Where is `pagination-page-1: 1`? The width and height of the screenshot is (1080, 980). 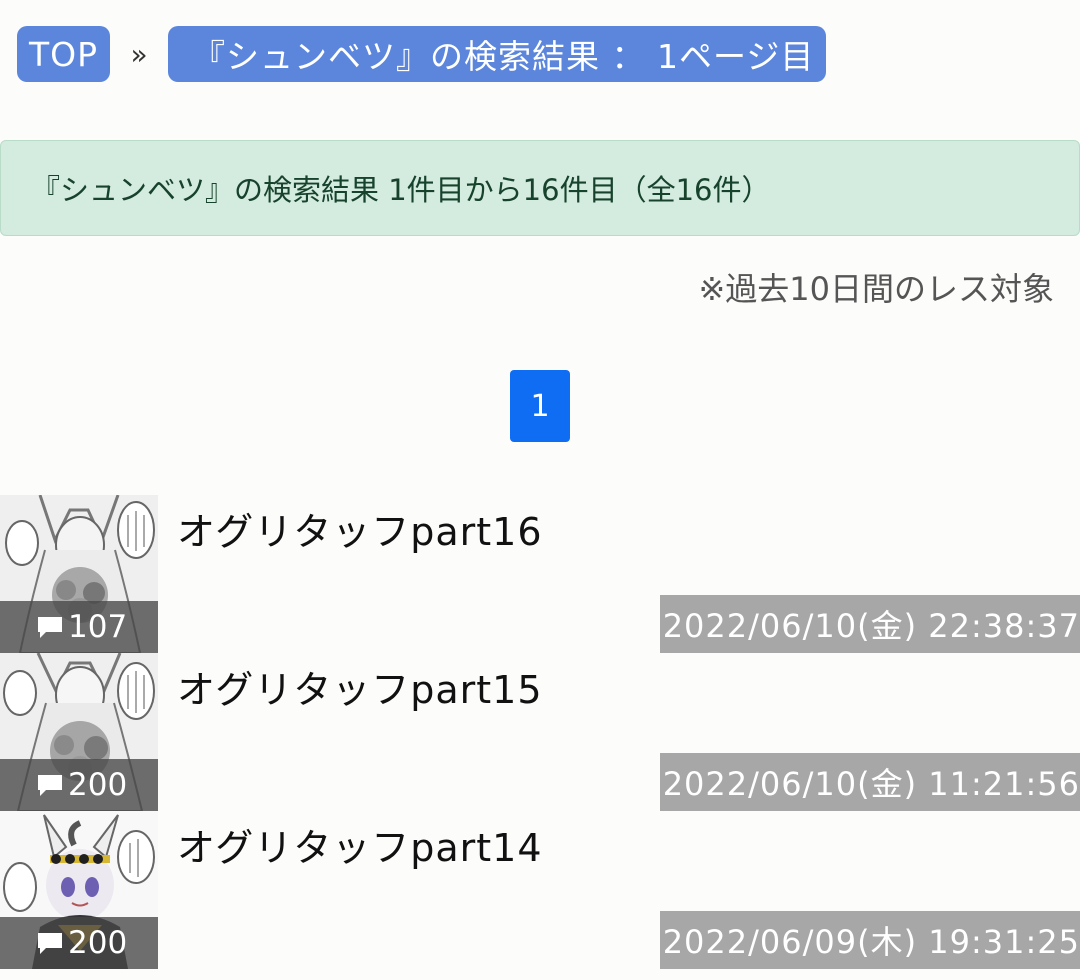 pagination-page-1: 1 is located at coordinates (540, 406).